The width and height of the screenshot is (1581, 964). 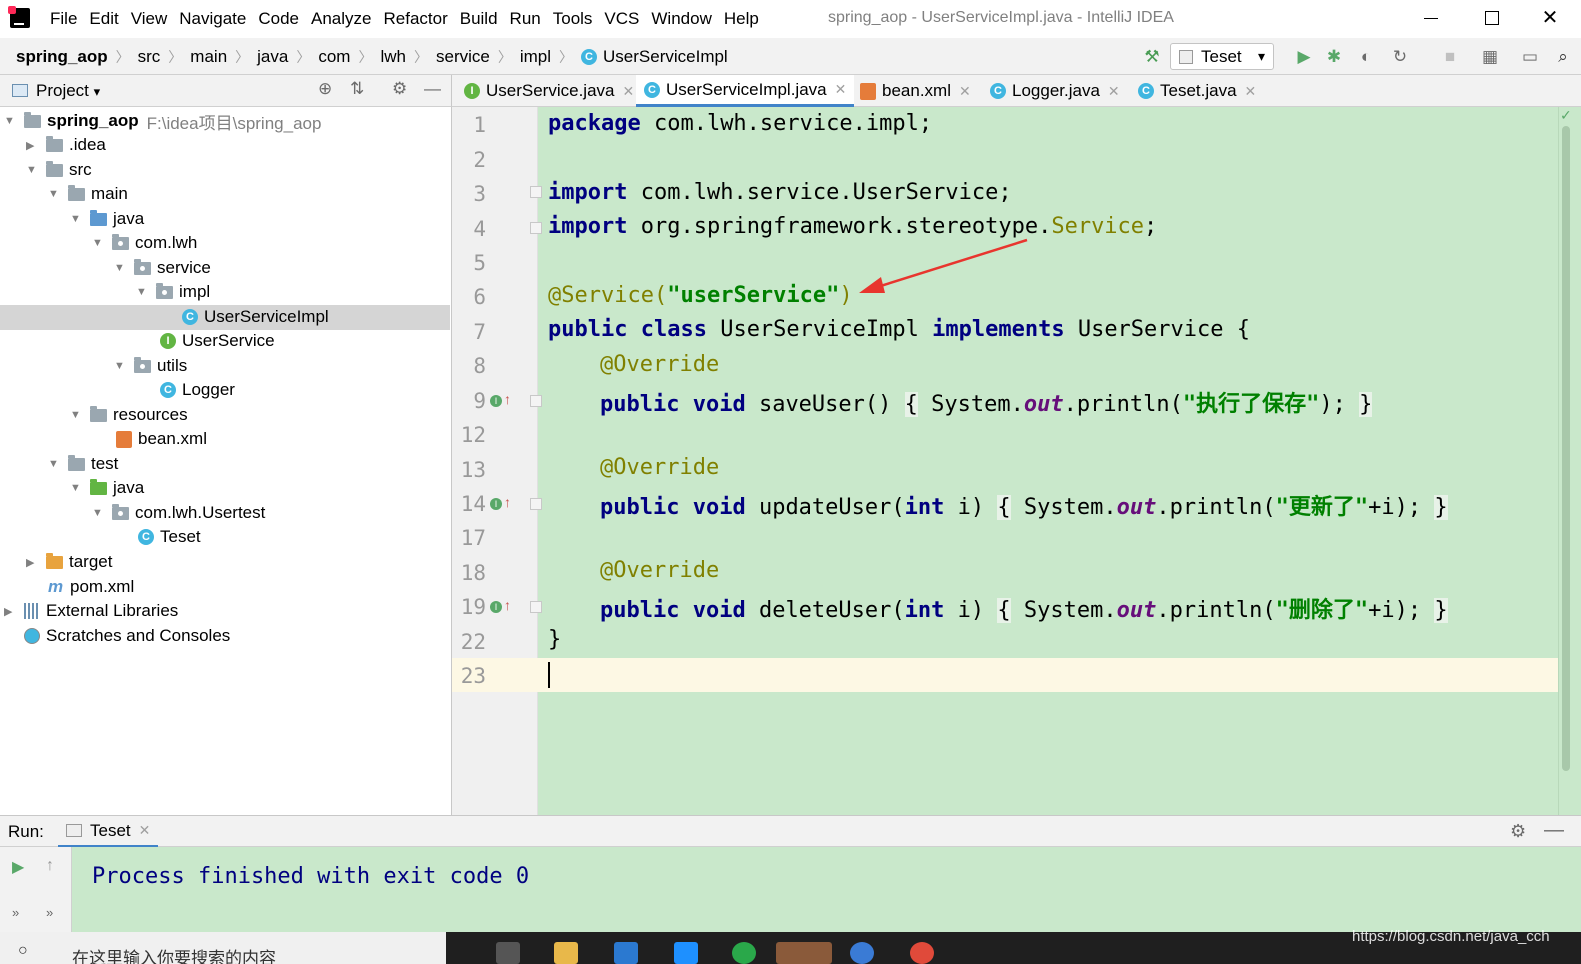 What do you see at coordinates (212, 19) in the screenshot?
I see `menu-navigate: Navigate` at bounding box center [212, 19].